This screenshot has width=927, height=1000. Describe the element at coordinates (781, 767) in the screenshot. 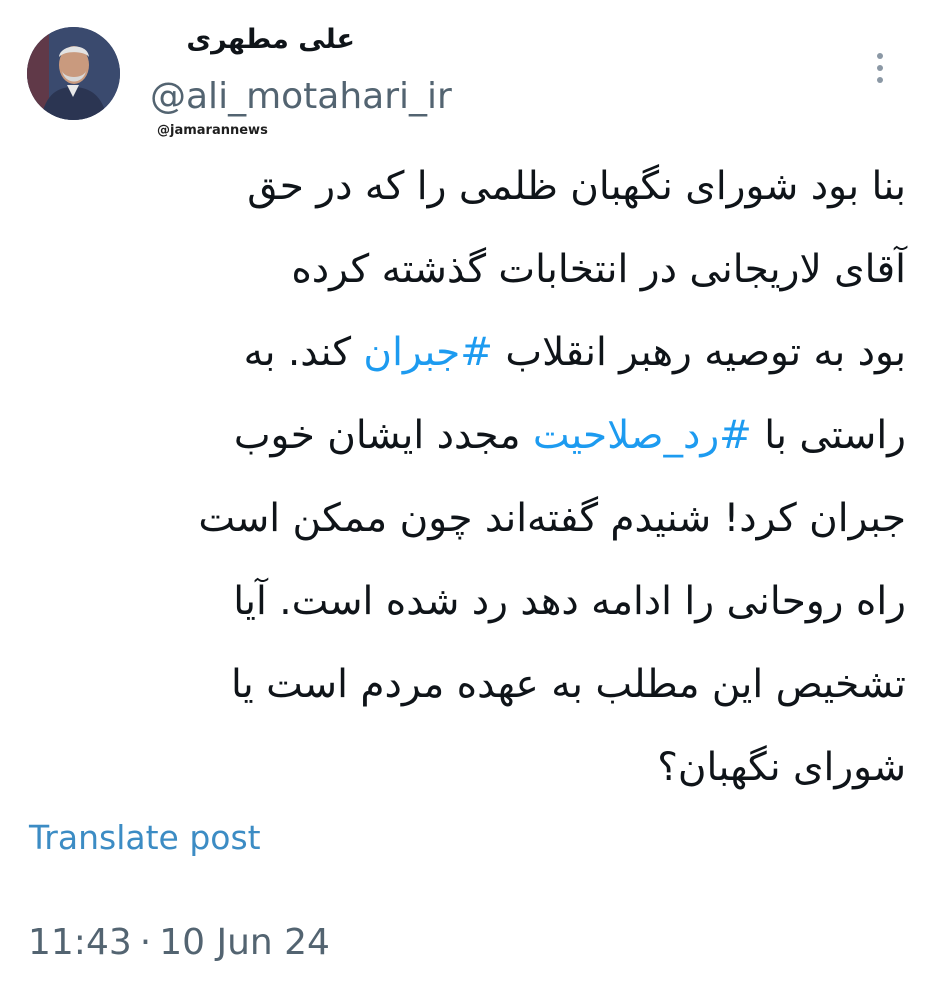

I see `tweet-text-segment: شورای نگهبان؟` at that location.